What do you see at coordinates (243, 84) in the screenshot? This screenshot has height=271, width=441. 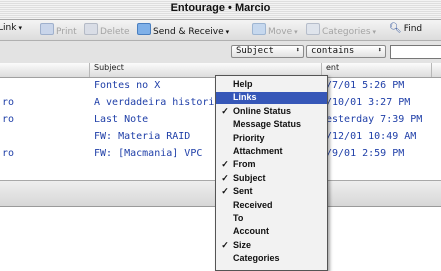 I see `menu-item-label: Help` at bounding box center [243, 84].